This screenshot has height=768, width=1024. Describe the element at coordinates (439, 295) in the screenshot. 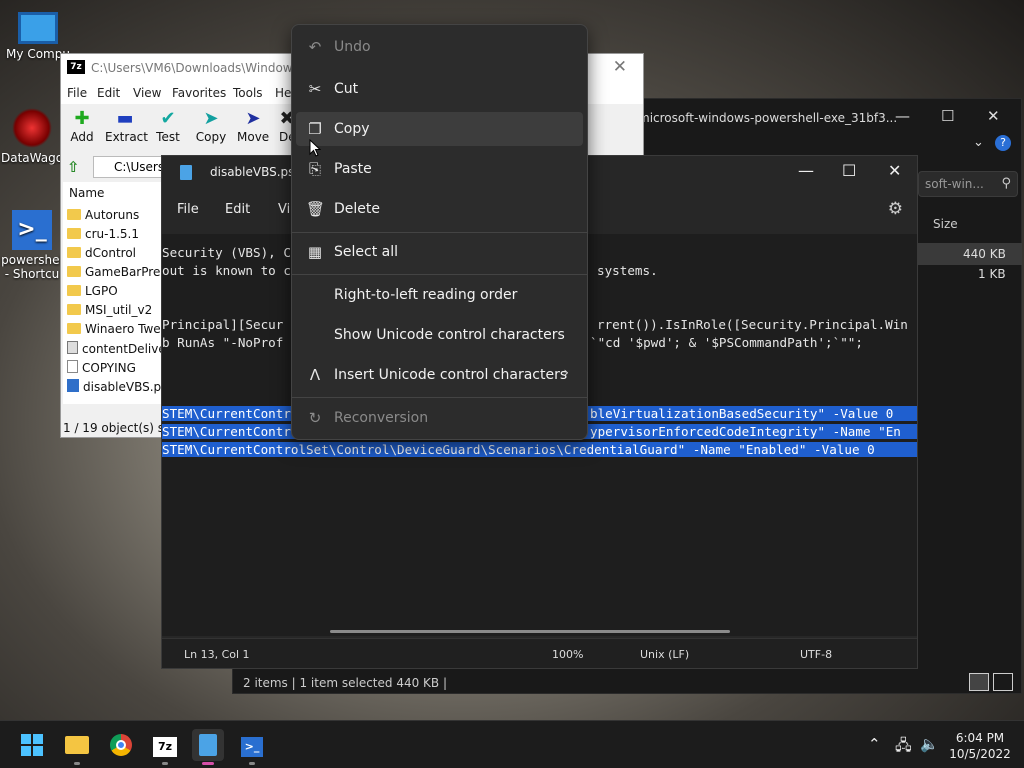

I see `menu-item-rtl-reading-order: Right-to-left reading order` at that location.